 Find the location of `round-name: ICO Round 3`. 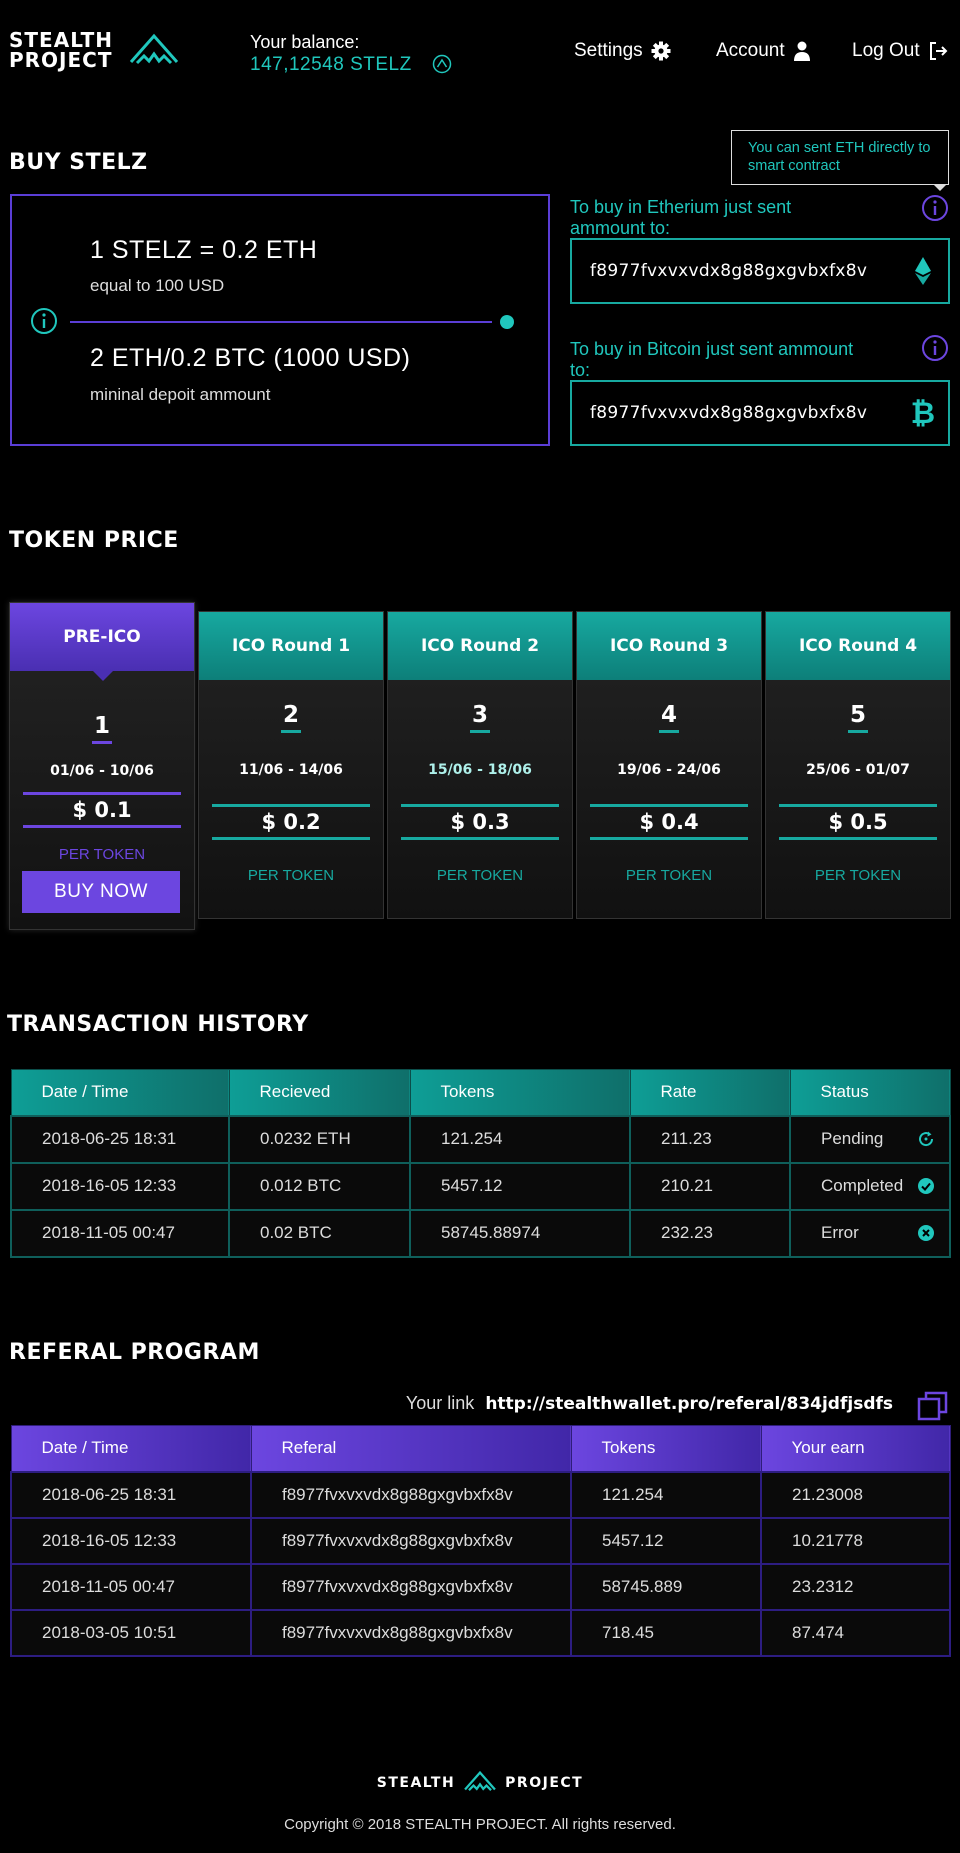

round-name: ICO Round 3 is located at coordinates (669, 646).